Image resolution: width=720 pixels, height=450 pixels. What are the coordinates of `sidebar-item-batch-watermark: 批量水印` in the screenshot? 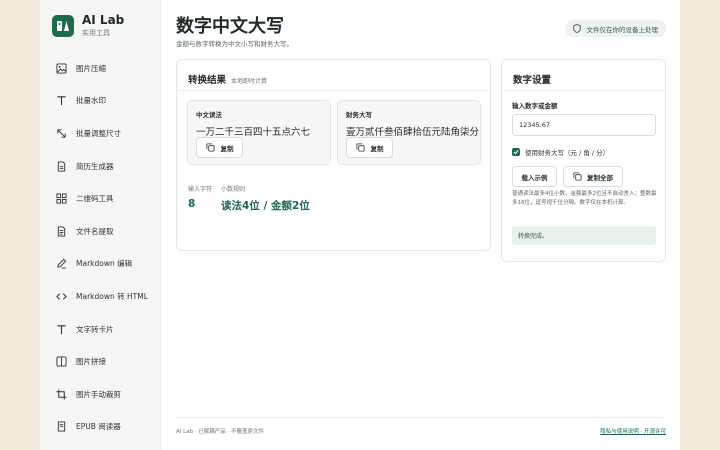 It's located at (100, 101).